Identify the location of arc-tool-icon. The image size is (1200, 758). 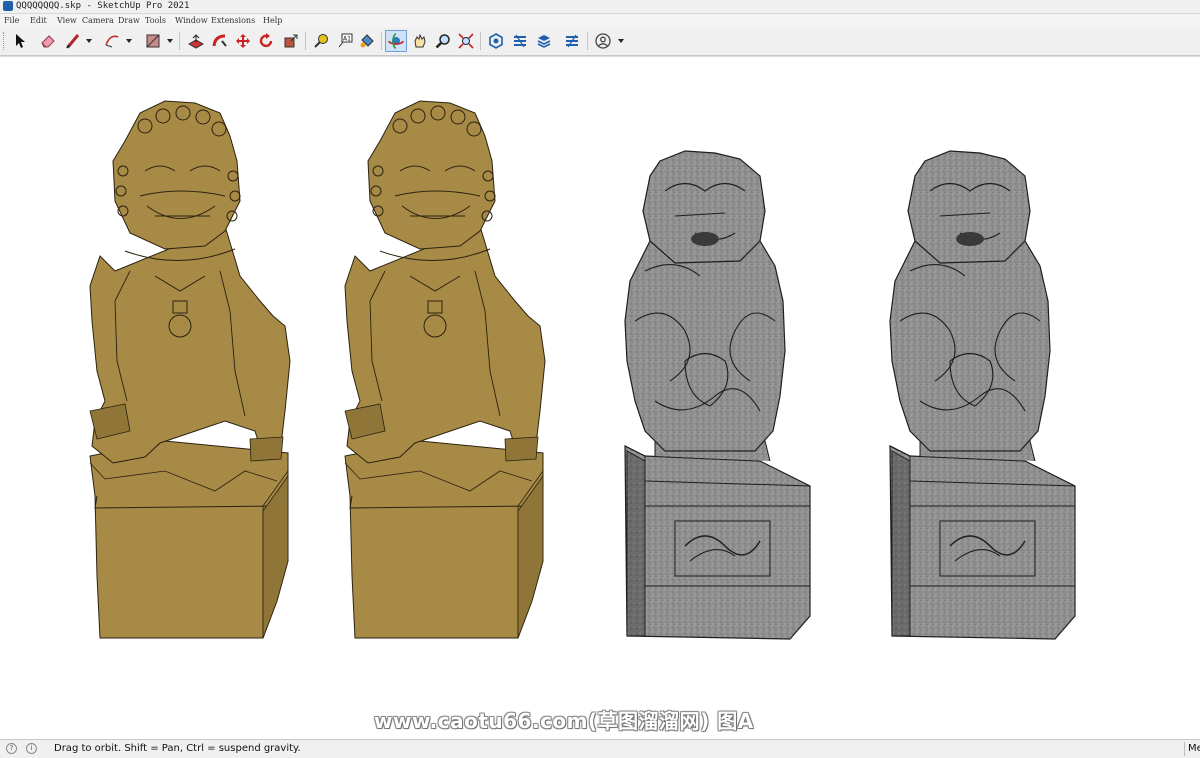
(112, 41).